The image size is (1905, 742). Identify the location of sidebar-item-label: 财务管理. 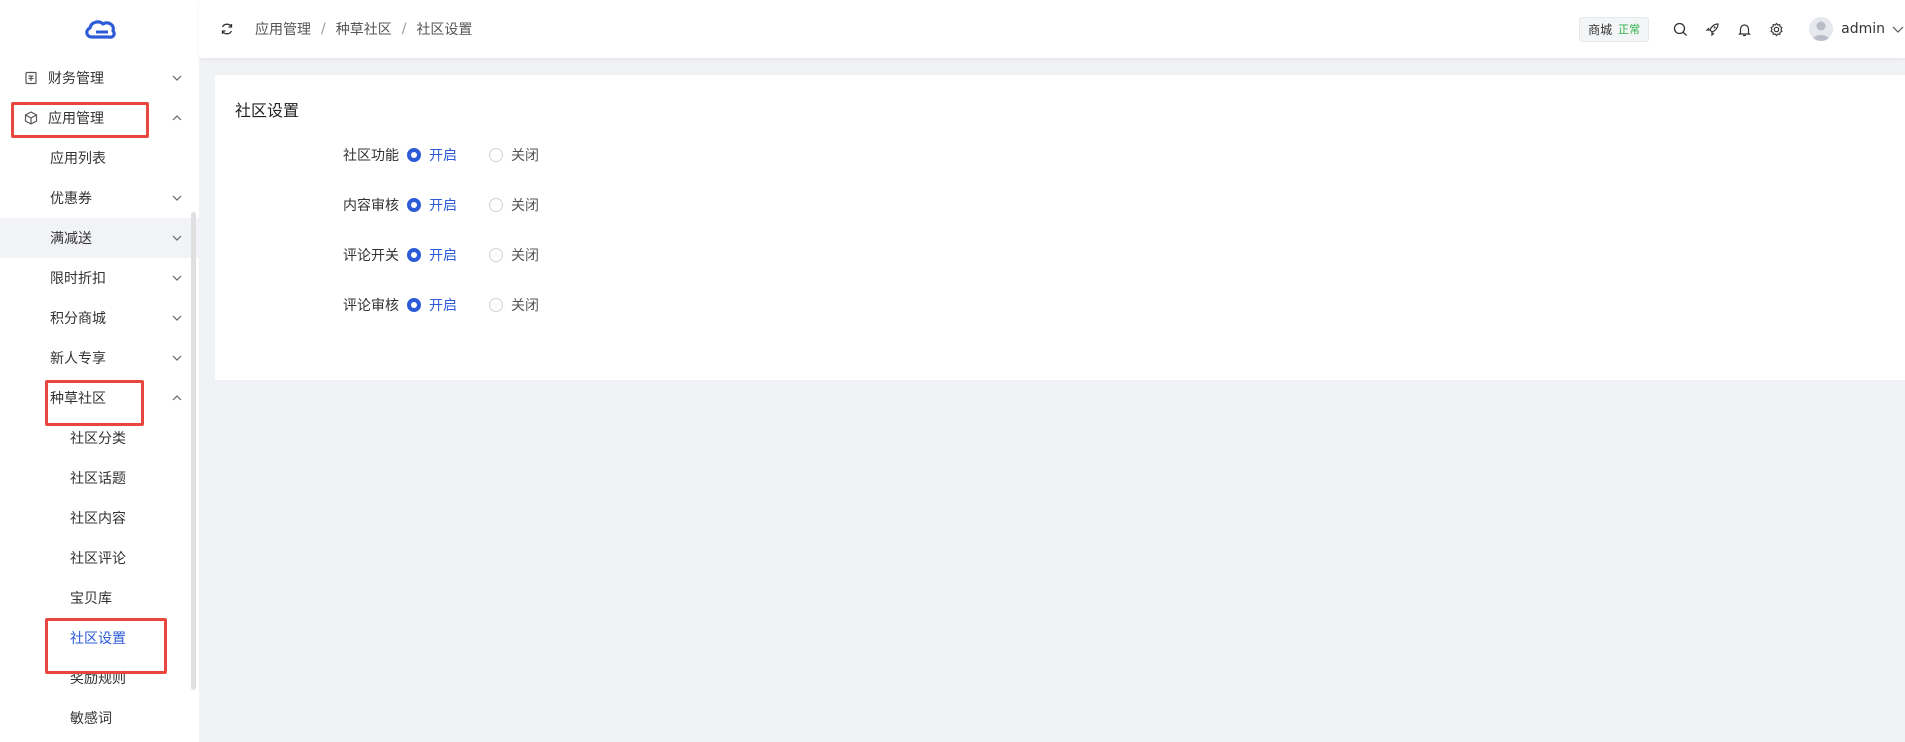
(76, 79).